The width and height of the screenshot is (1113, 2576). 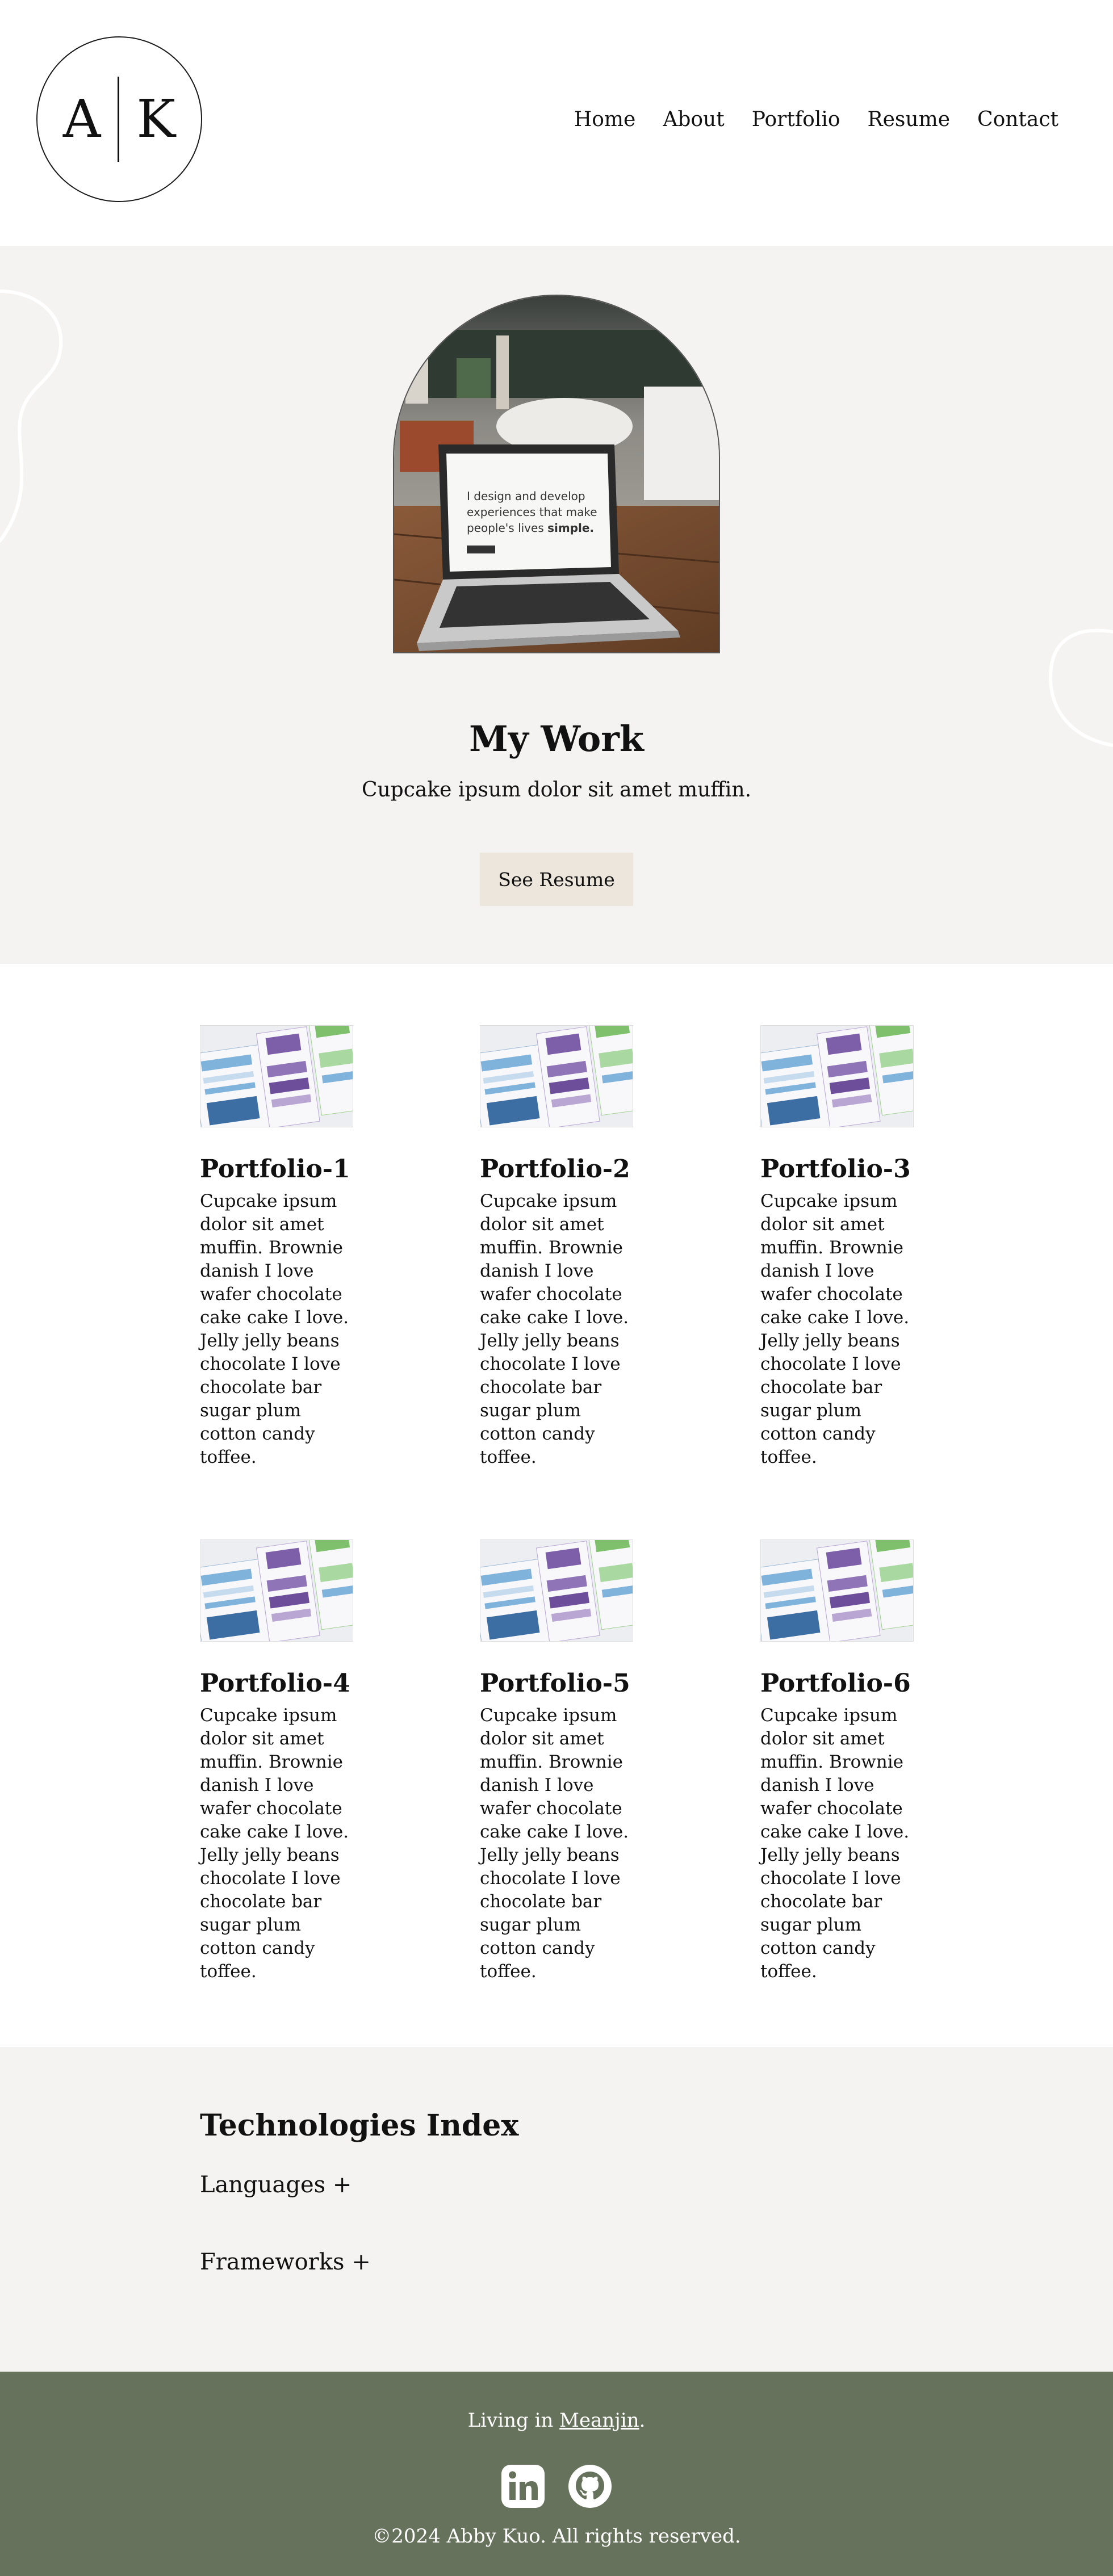 I want to click on logo-divider, so click(x=119, y=120).